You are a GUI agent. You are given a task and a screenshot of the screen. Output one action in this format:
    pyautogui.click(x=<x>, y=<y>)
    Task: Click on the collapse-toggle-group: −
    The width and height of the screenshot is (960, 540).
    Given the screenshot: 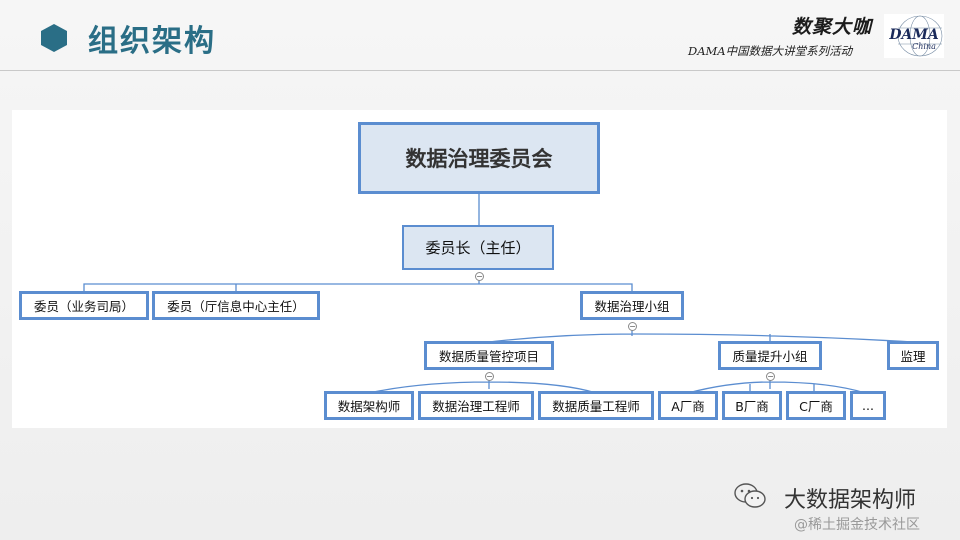 What is the action you would take?
    pyautogui.click(x=632, y=326)
    